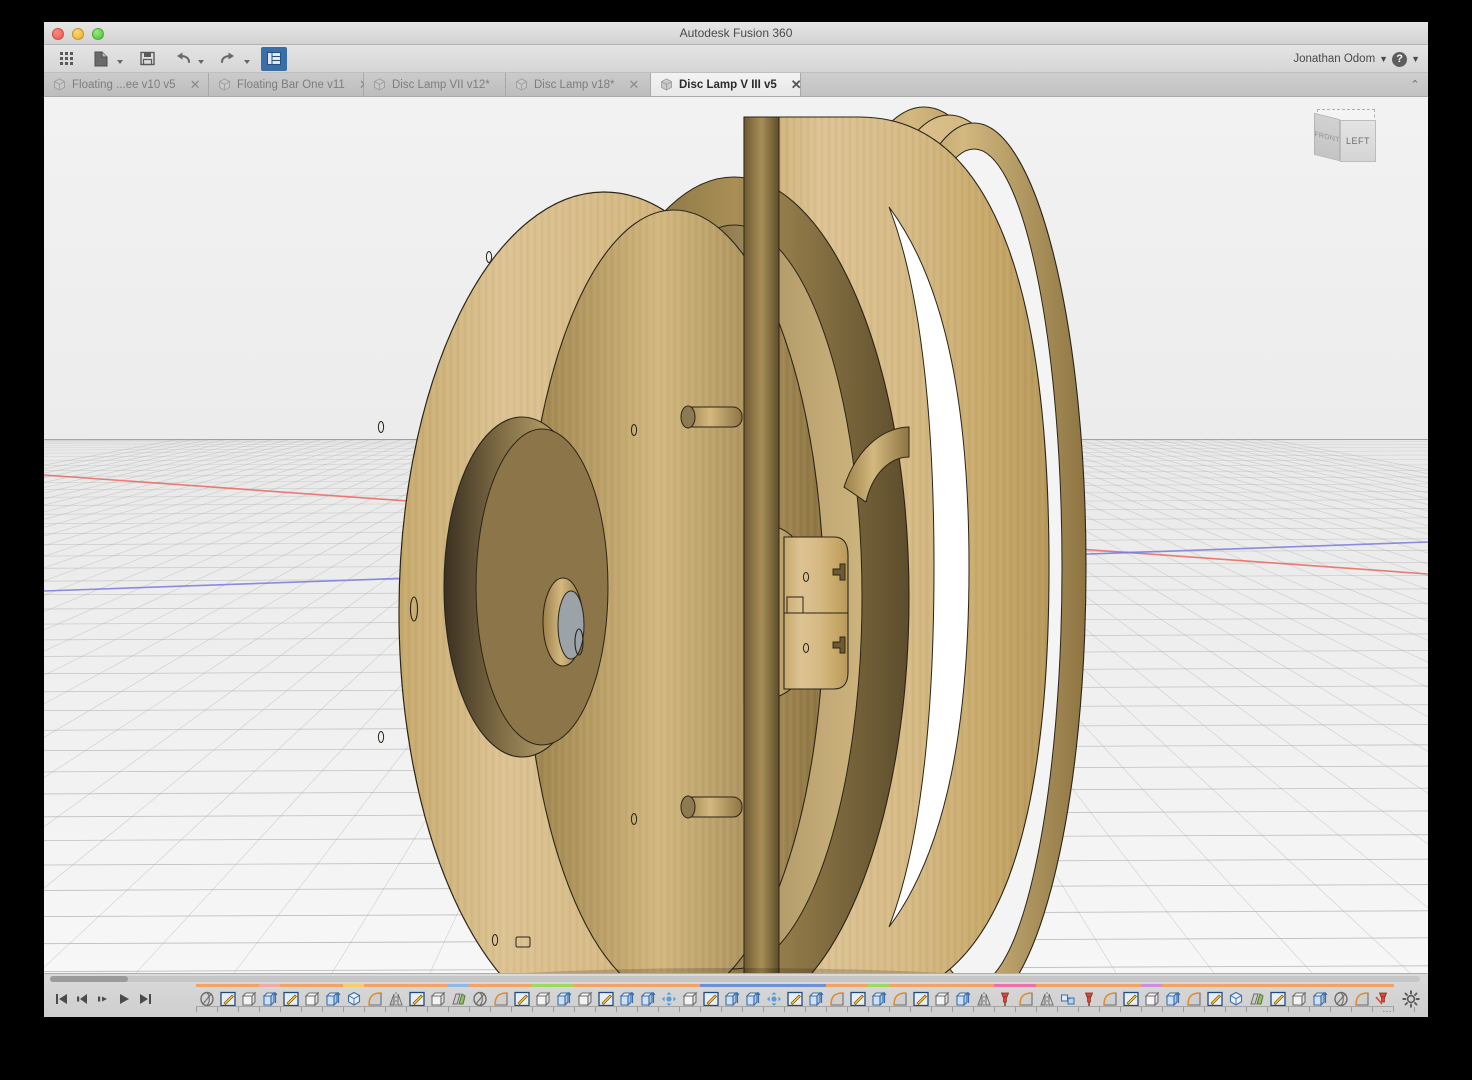 The height and width of the screenshot is (1080, 1472). I want to click on undo-button, so click(182, 59).